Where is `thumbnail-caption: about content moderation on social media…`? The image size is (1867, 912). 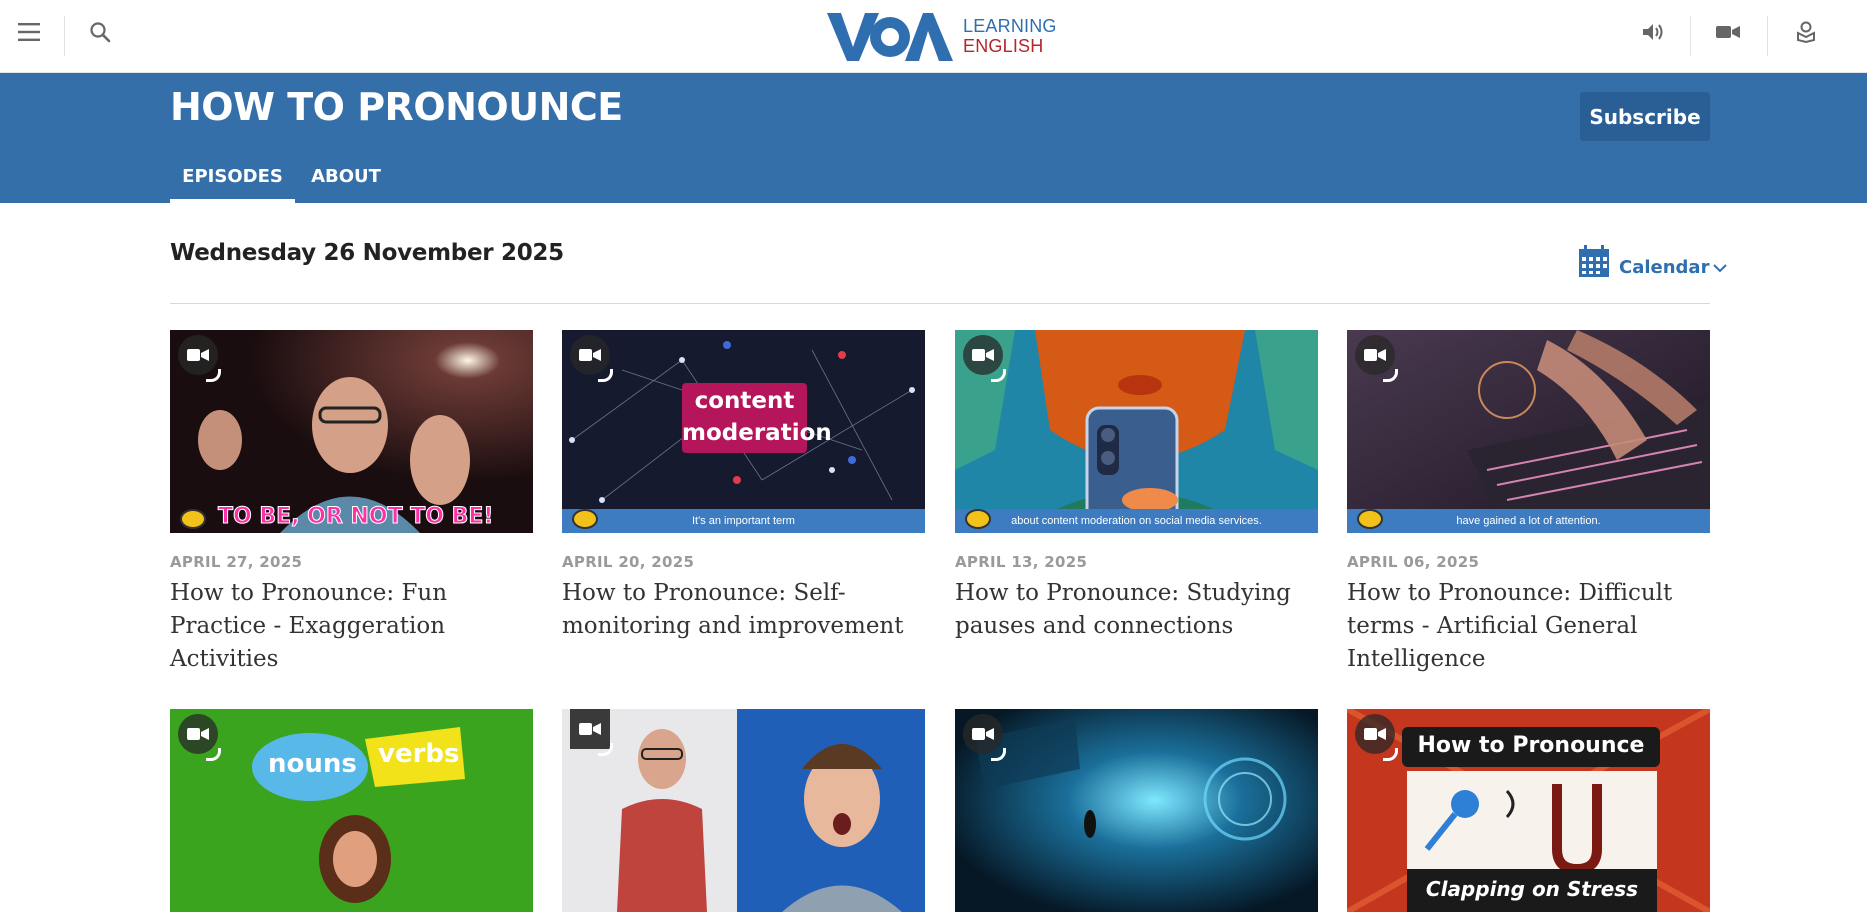 thumbnail-caption: about content moderation on social media… is located at coordinates (1136, 521).